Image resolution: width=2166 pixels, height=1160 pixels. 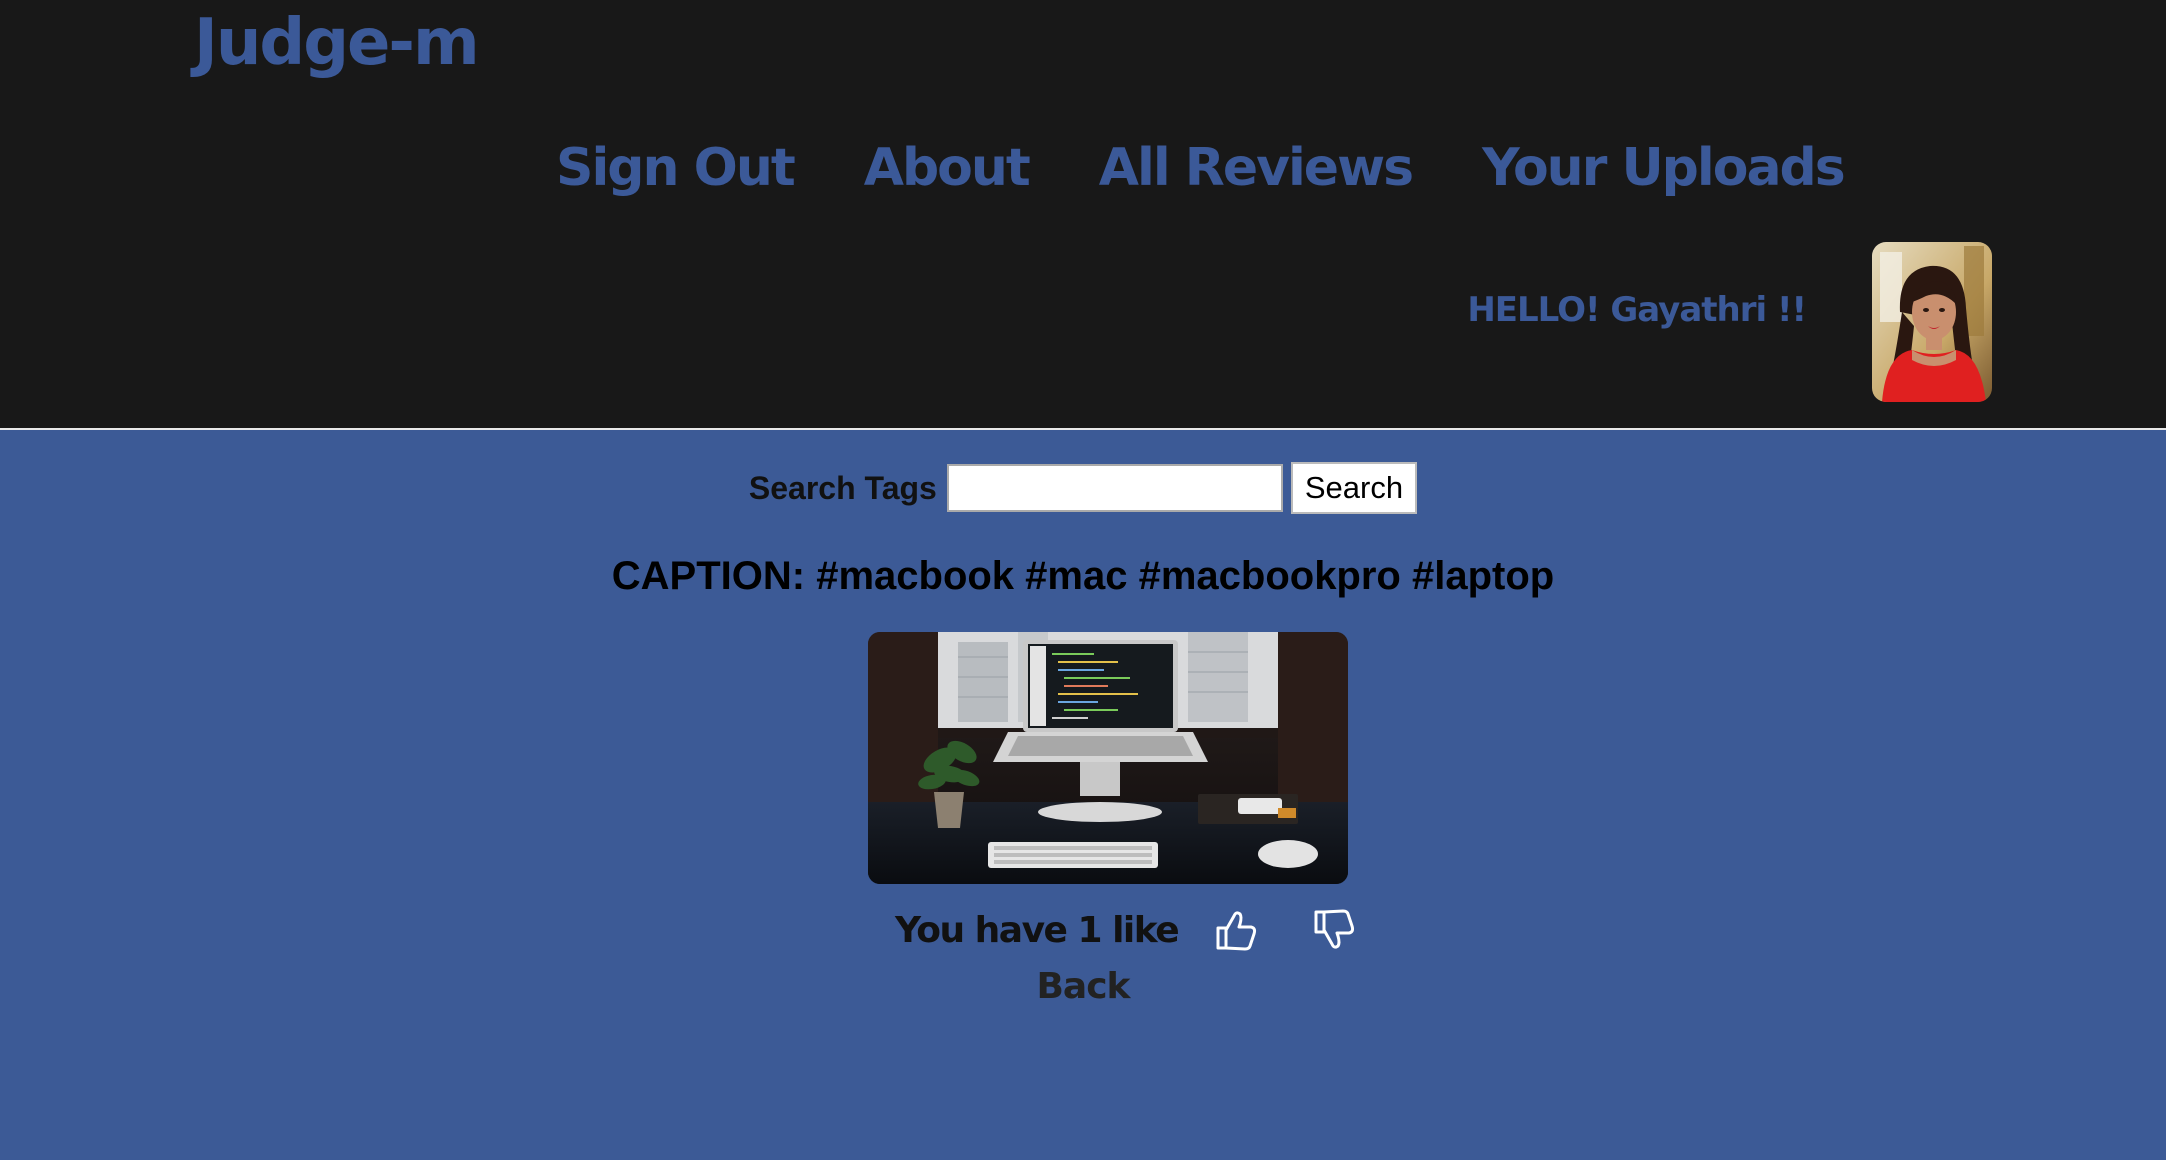 I want to click on search-bar: Search Tags Search, so click(x=1083, y=488).